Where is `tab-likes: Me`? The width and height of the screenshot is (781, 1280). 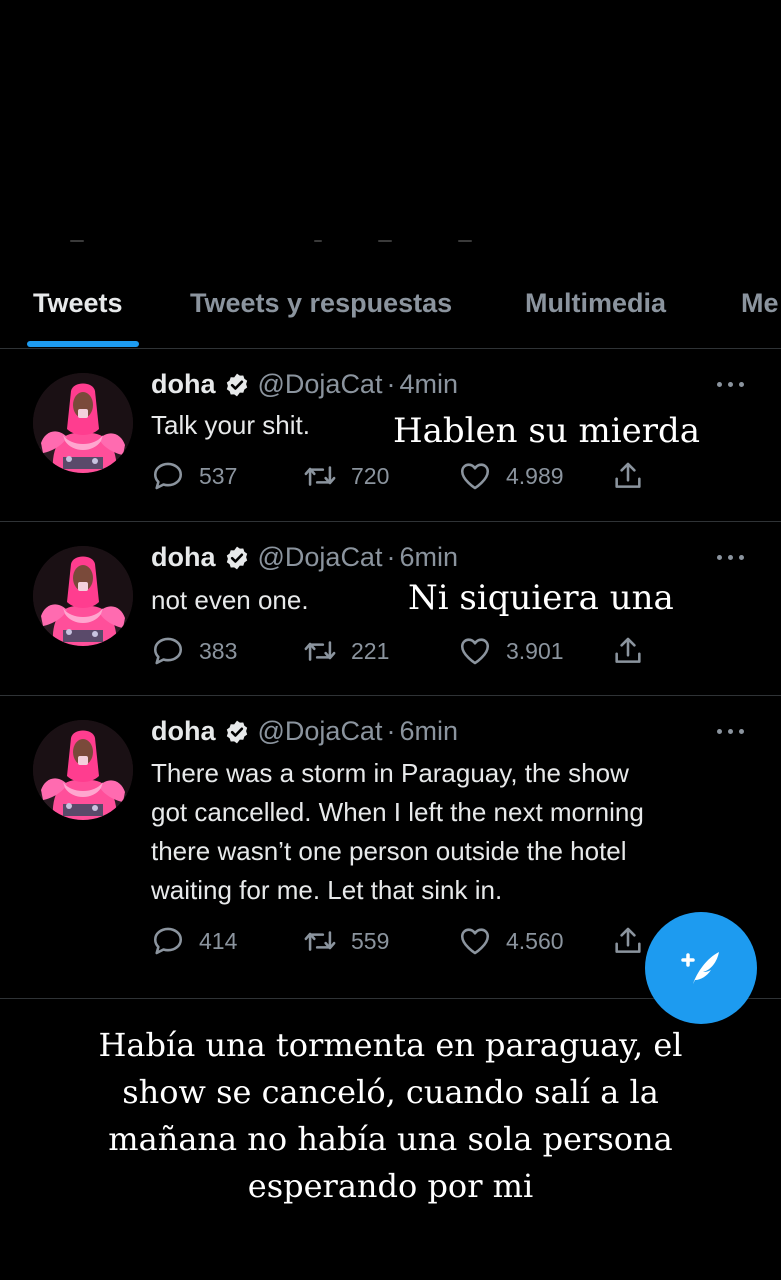 tab-likes: Me is located at coordinates (760, 303).